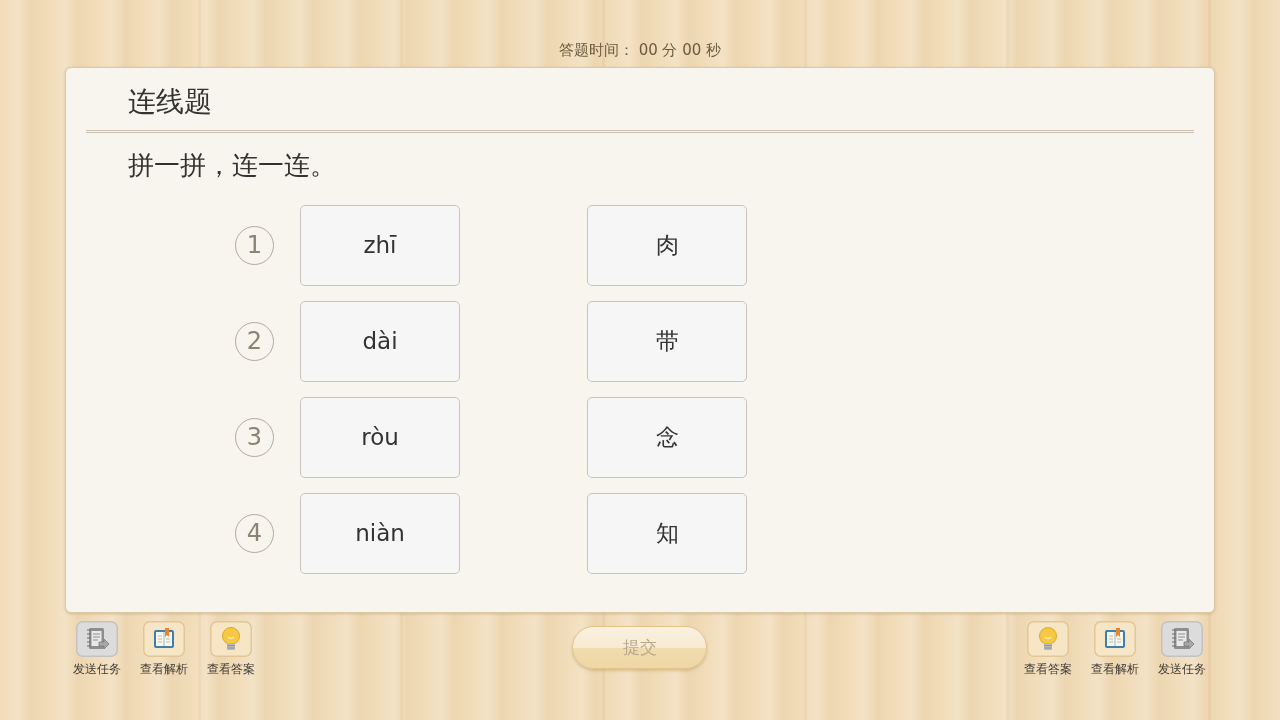 The height and width of the screenshot is (720, 1280). What do you see at coordinates (667, 245) in the screenshot?
I see `character-card: 肉` at bounding box center [667, 245].